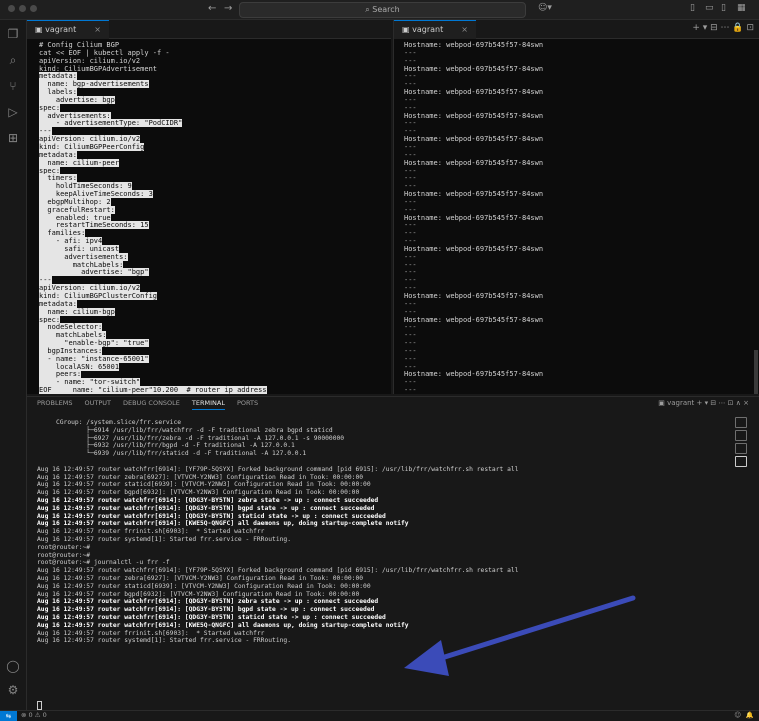 The height and width of the screenshot is (721, 759). I want to click on terminal-line-text: labels:, so click(58, 92).